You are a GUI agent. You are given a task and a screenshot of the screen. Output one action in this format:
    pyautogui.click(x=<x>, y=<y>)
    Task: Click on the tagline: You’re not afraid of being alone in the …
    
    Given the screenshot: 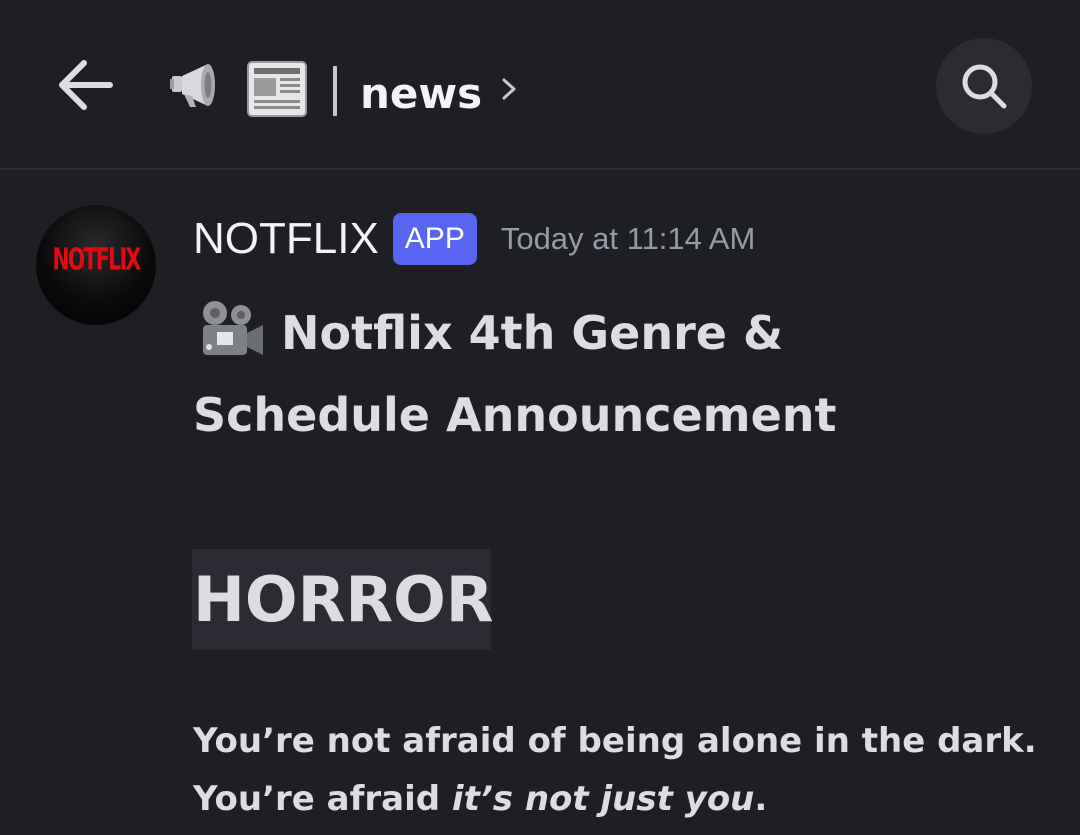 What is the action you would take?
    pyautogui.click(x=623, y=770)
    